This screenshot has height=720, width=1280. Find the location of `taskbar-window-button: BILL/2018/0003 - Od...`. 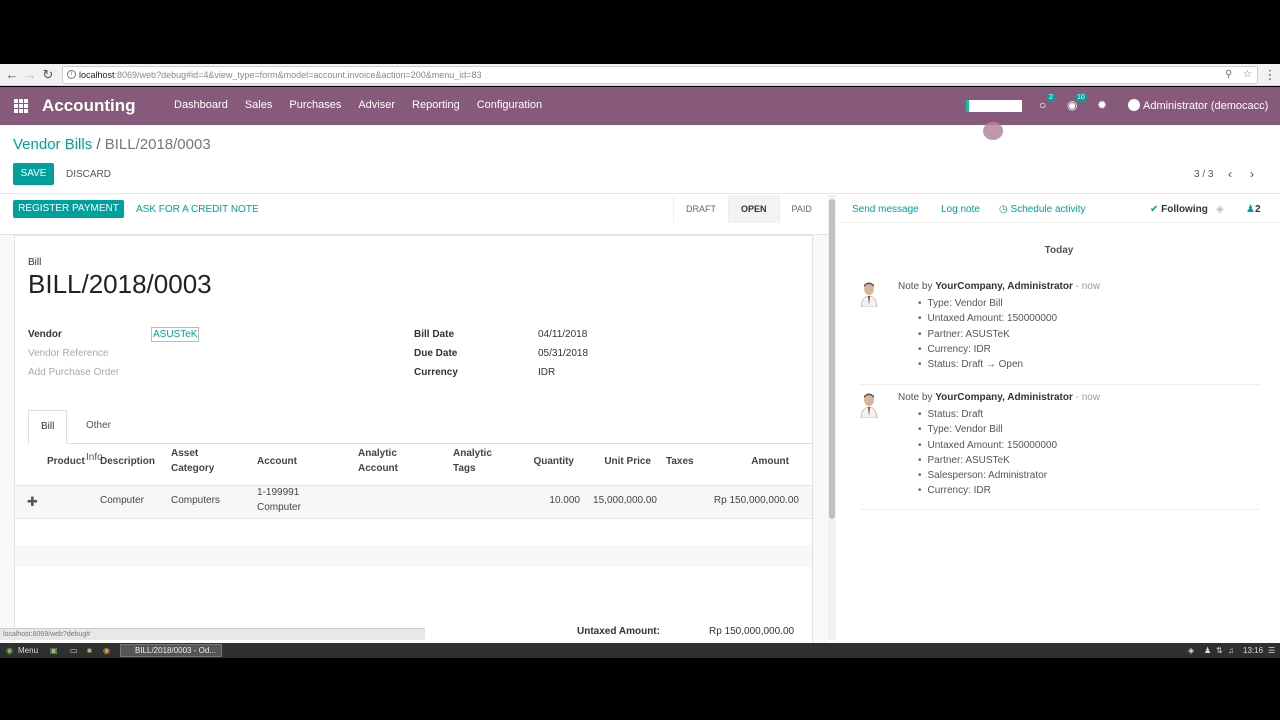

taskbar-window-button: BILL/2018/0003 - Od... is located at coordinates (171, 650).